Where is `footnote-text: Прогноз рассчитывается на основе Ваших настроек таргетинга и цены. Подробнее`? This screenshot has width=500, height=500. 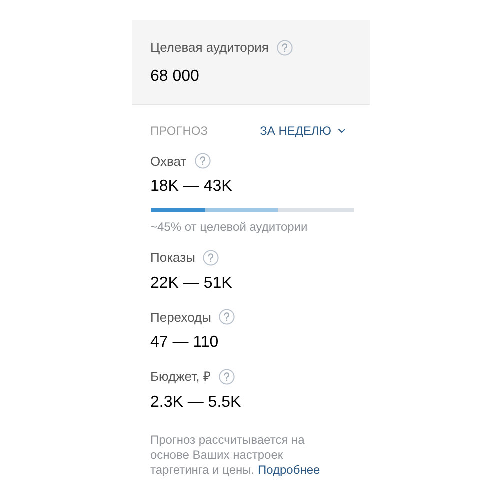 footnote-text: Прогноз рассчитывается на основе Ваших настроек таргетинга и цены. Подробнее is located at coordinates (236, 455).